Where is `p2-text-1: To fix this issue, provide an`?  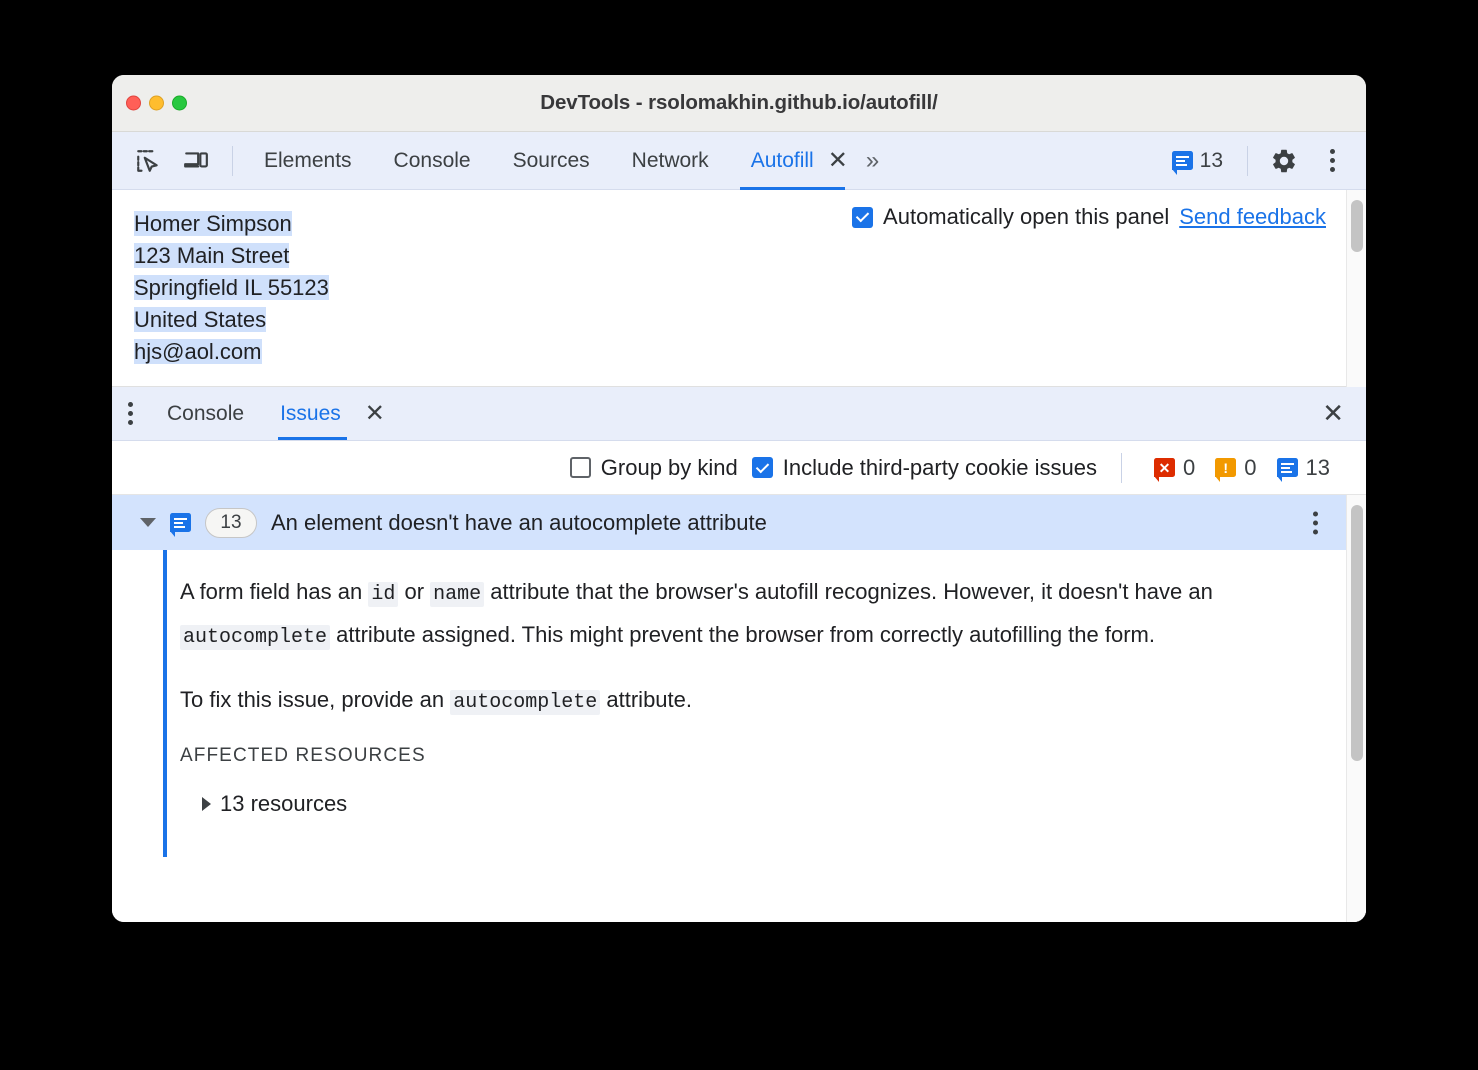
p2-text-1: To fix this issue, provide an is located at coordinates (315, 699).